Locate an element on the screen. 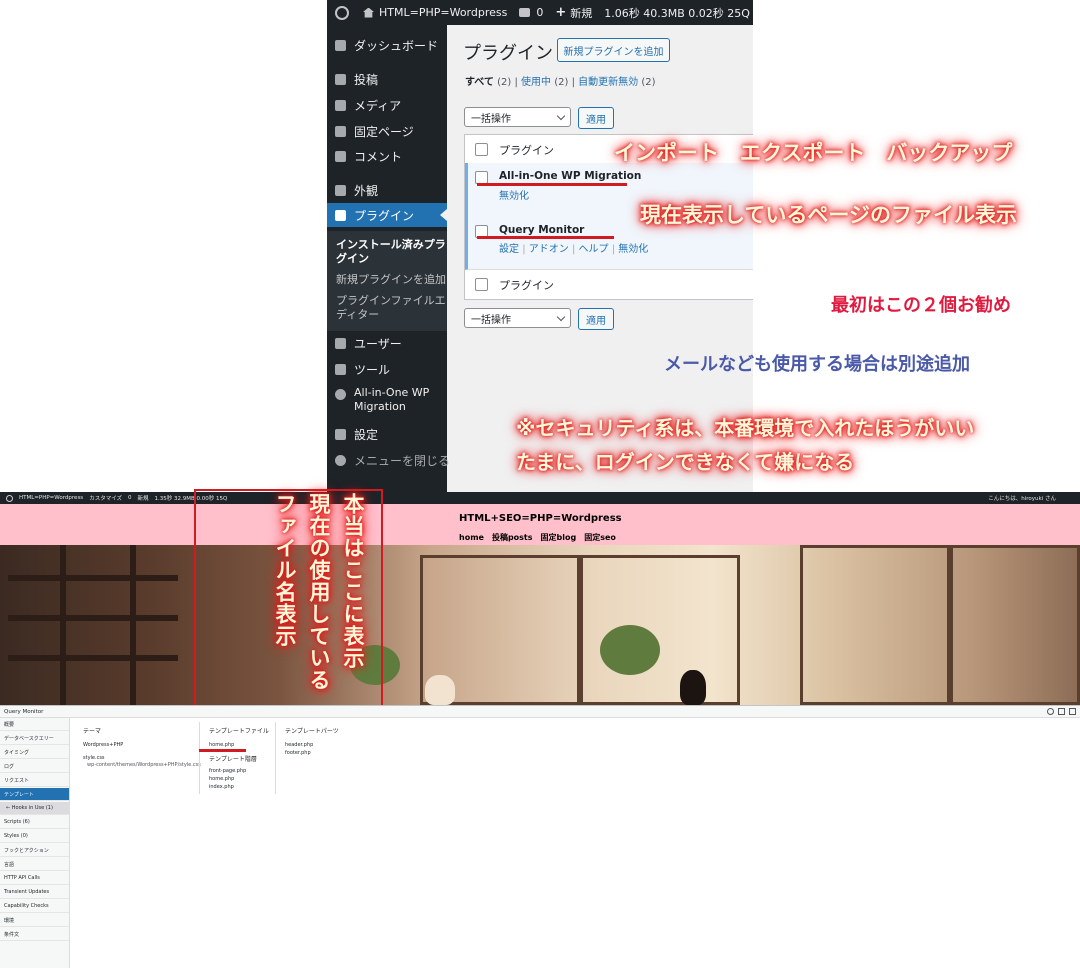  submenu-add-new-plugin: 新規プラグインを追加 is located at coordinates (391, 280).